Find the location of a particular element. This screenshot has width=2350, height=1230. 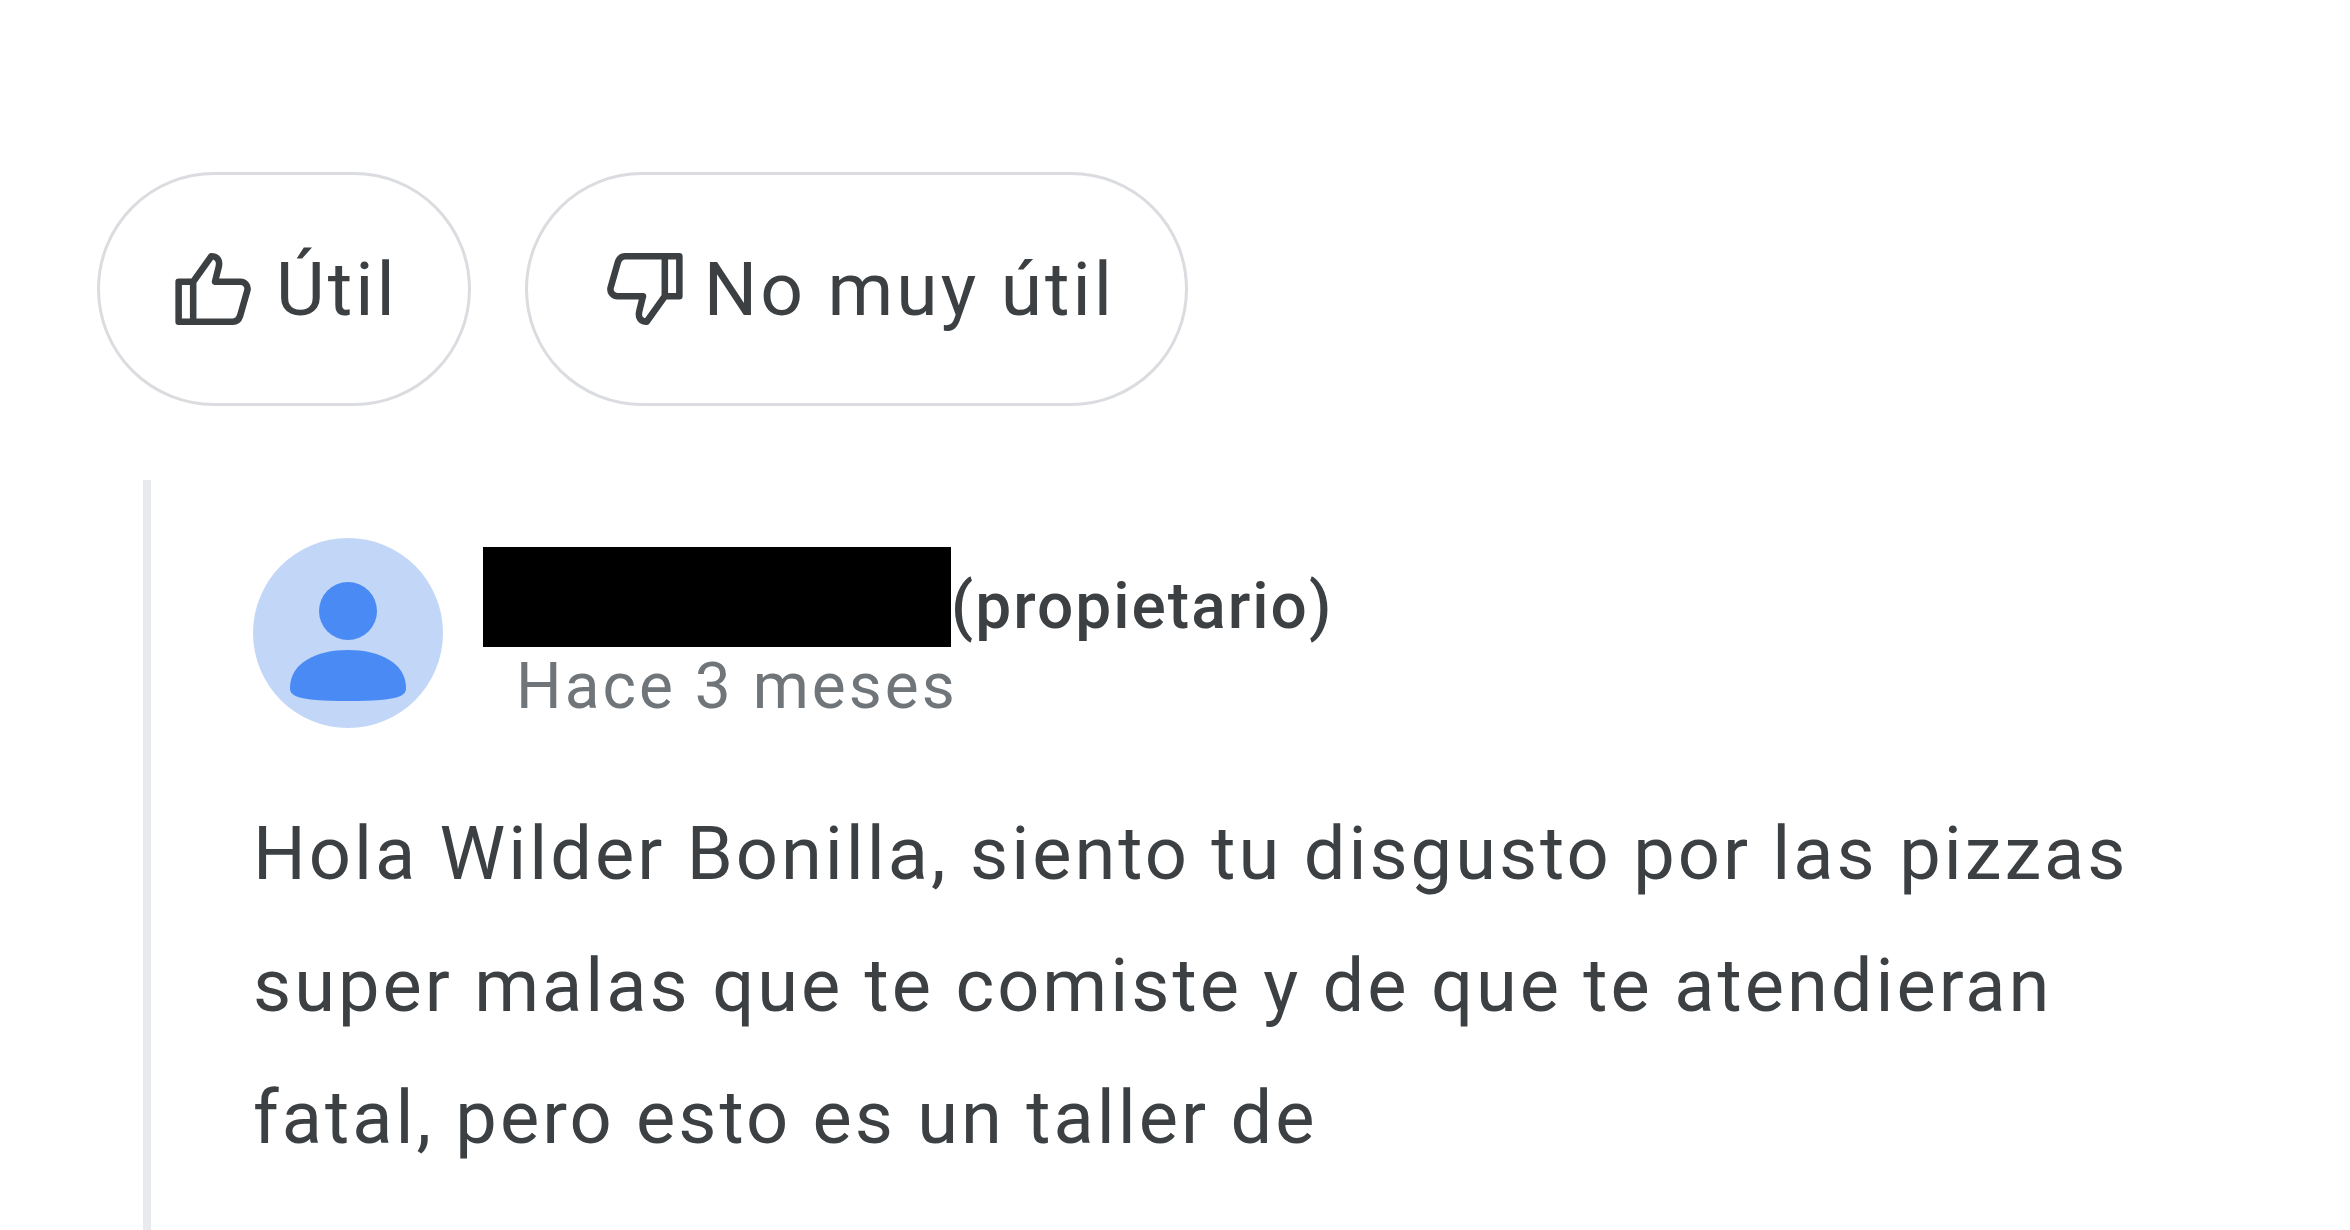

helpful-button: Útil is located at coordinates (284, 289).